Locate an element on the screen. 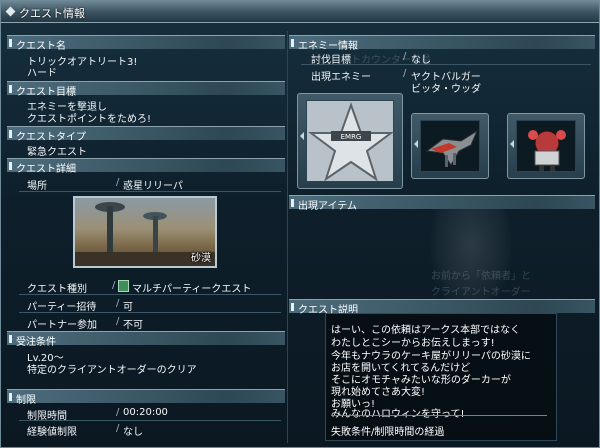 The image size is (600, 448). fail-condition: 失敗条件/制限時間の経過 is located at coordinates (388, 432).